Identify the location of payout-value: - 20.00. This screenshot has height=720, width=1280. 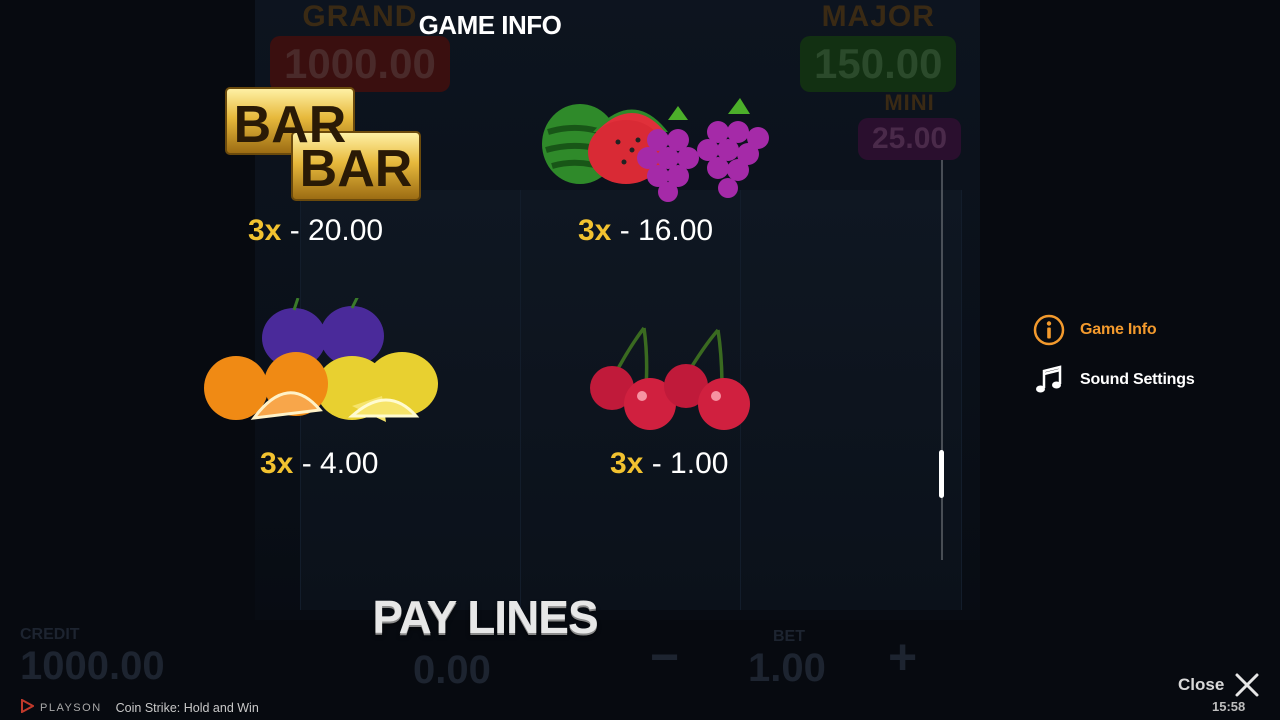
(336, 230).